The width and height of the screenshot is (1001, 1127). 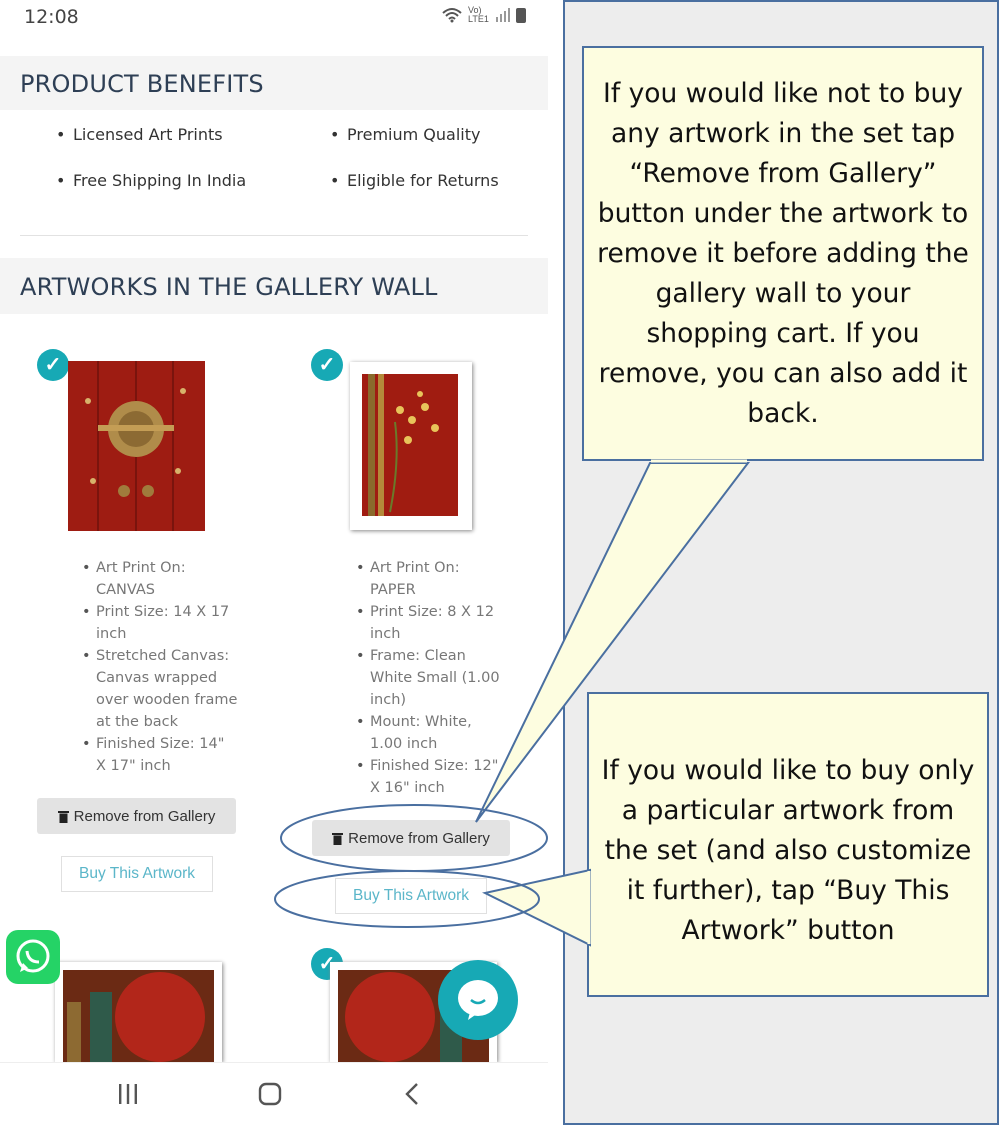 What do you see at coordinates (142, 84) in the screenshot?
I see `benefits-title: PRODUCT BENEFITS` at bounding box center [142, 84].